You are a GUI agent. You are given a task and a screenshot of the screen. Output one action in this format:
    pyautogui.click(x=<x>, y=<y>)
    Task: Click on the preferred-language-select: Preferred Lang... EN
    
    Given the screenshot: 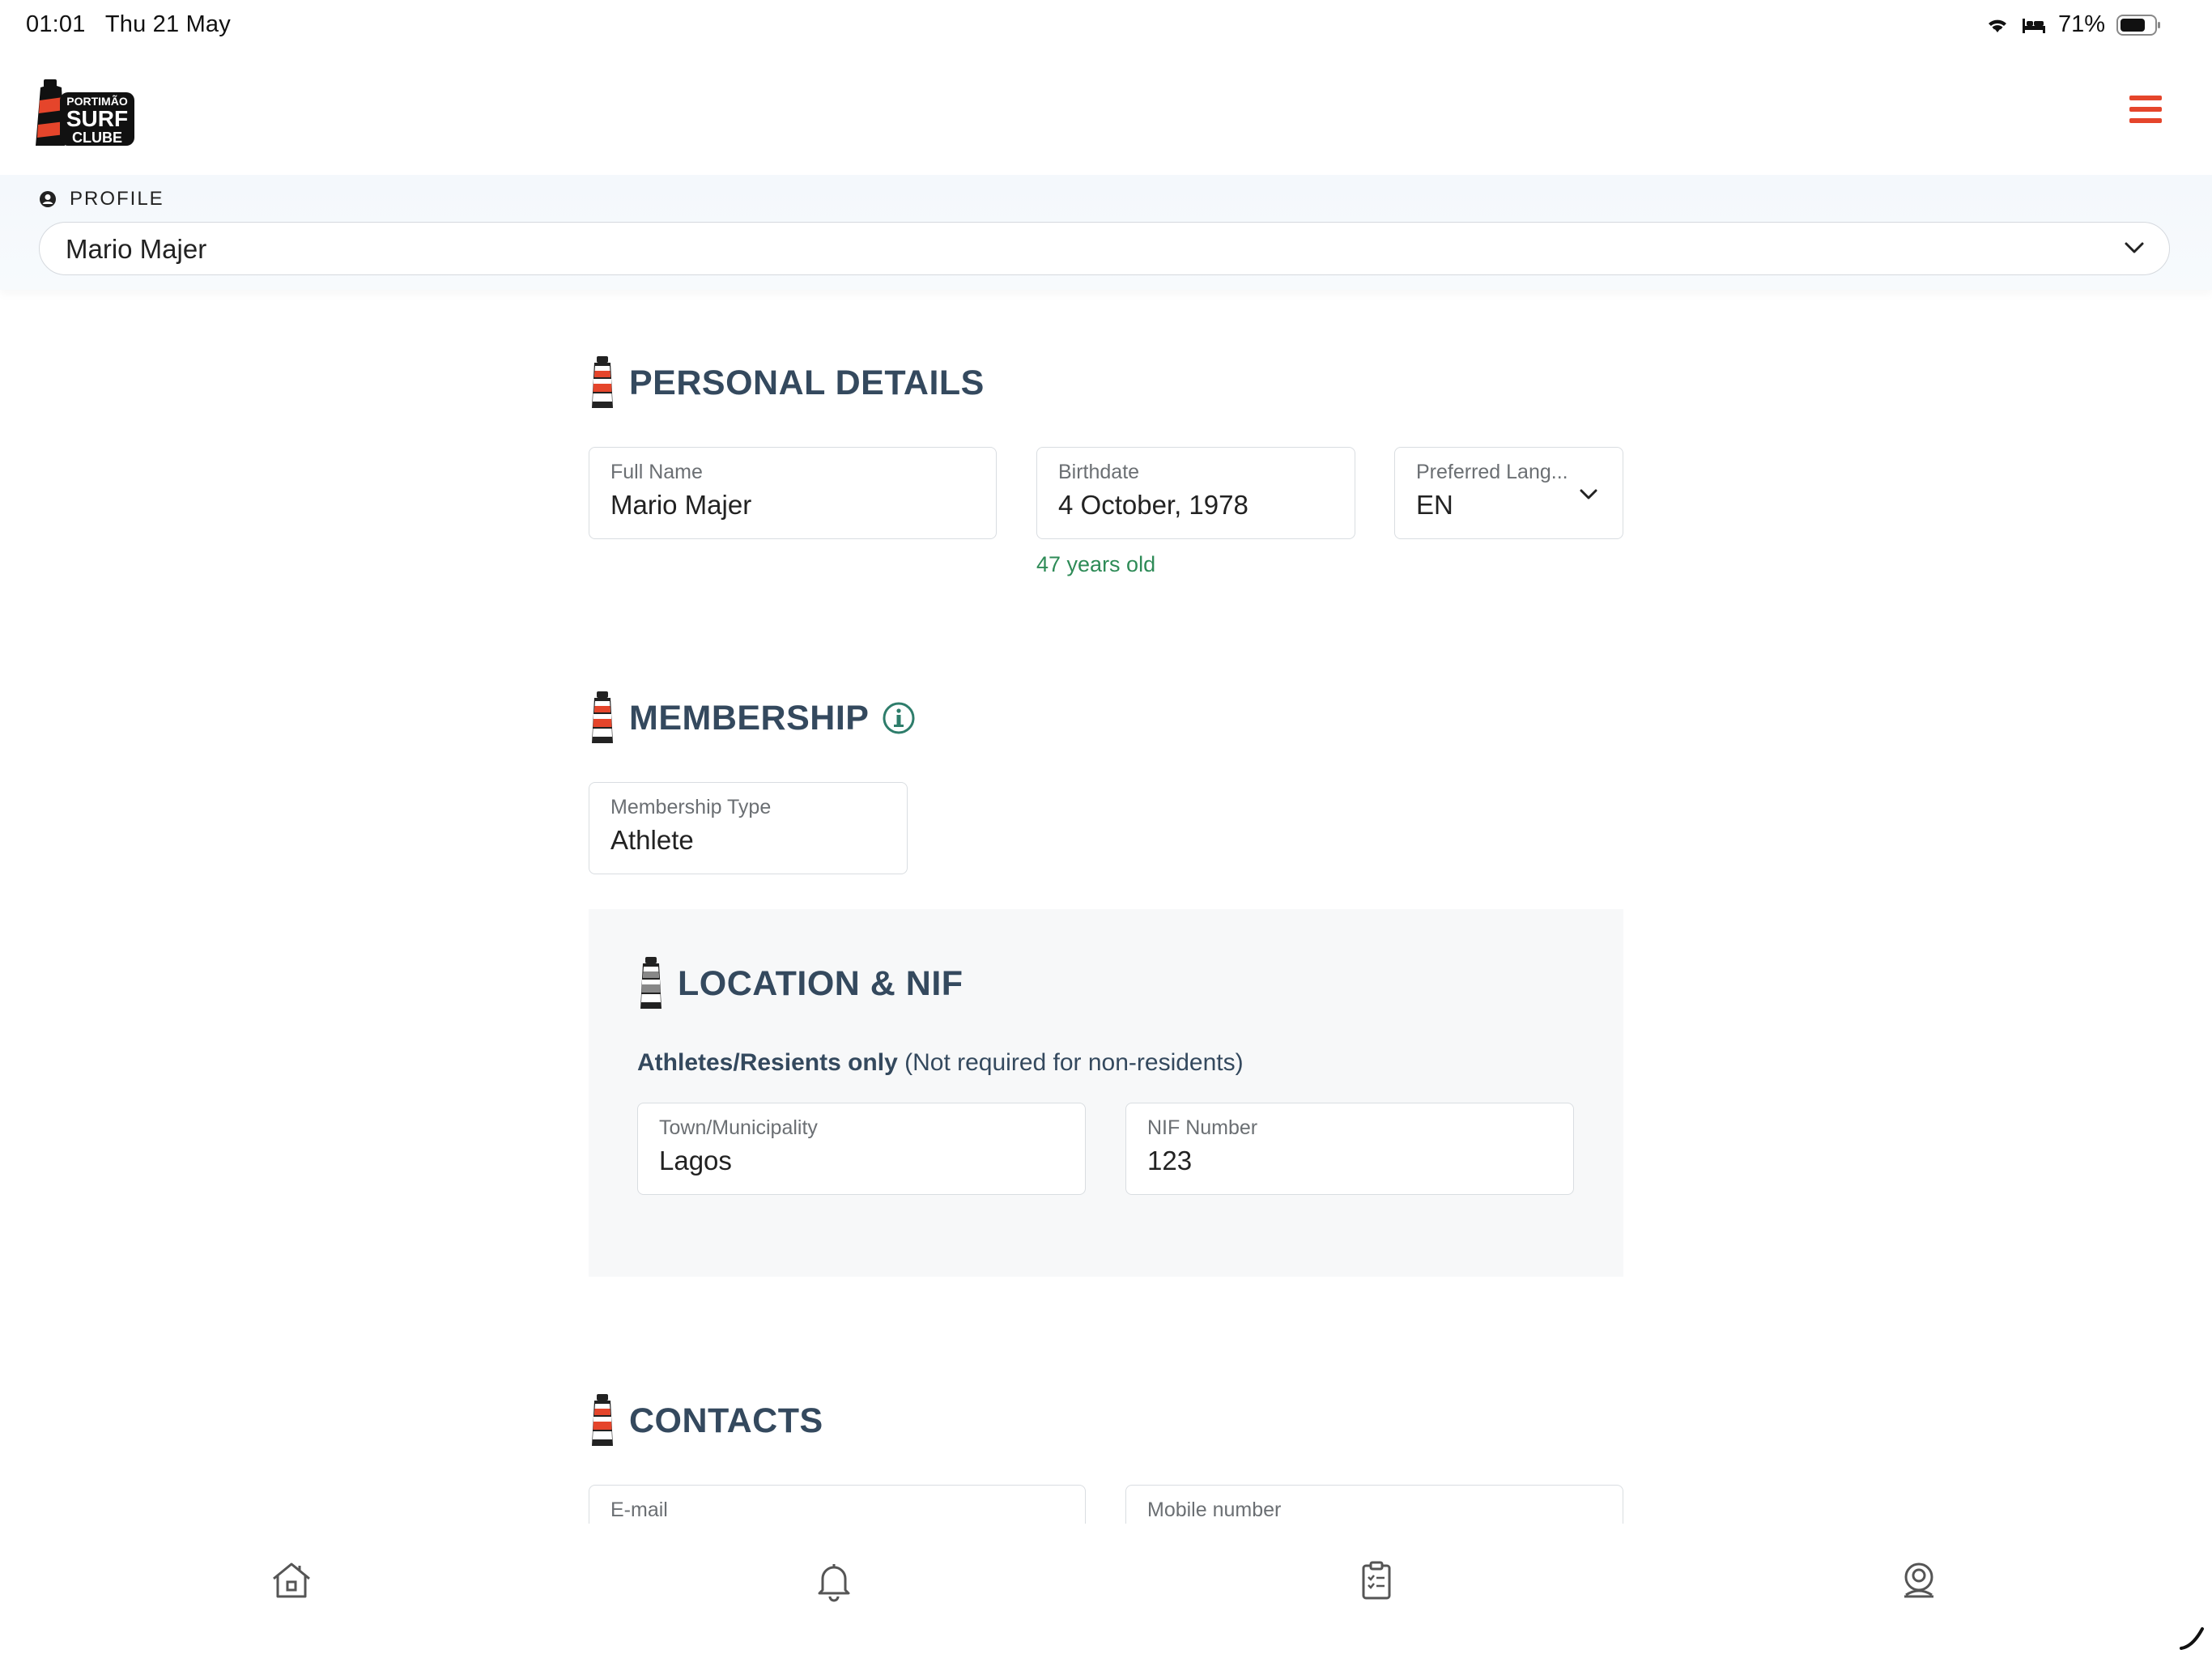 What is the action you would take?
    pyautogui.click(x=1508, y=493)
    